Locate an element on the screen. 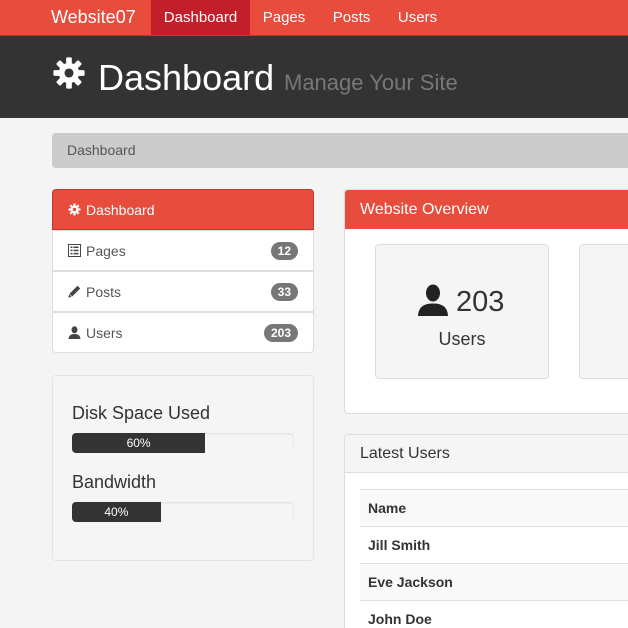 This screenshot has height=628, width=628. breadcrumb-item: Dashboard is located at coordinates (101, 150).